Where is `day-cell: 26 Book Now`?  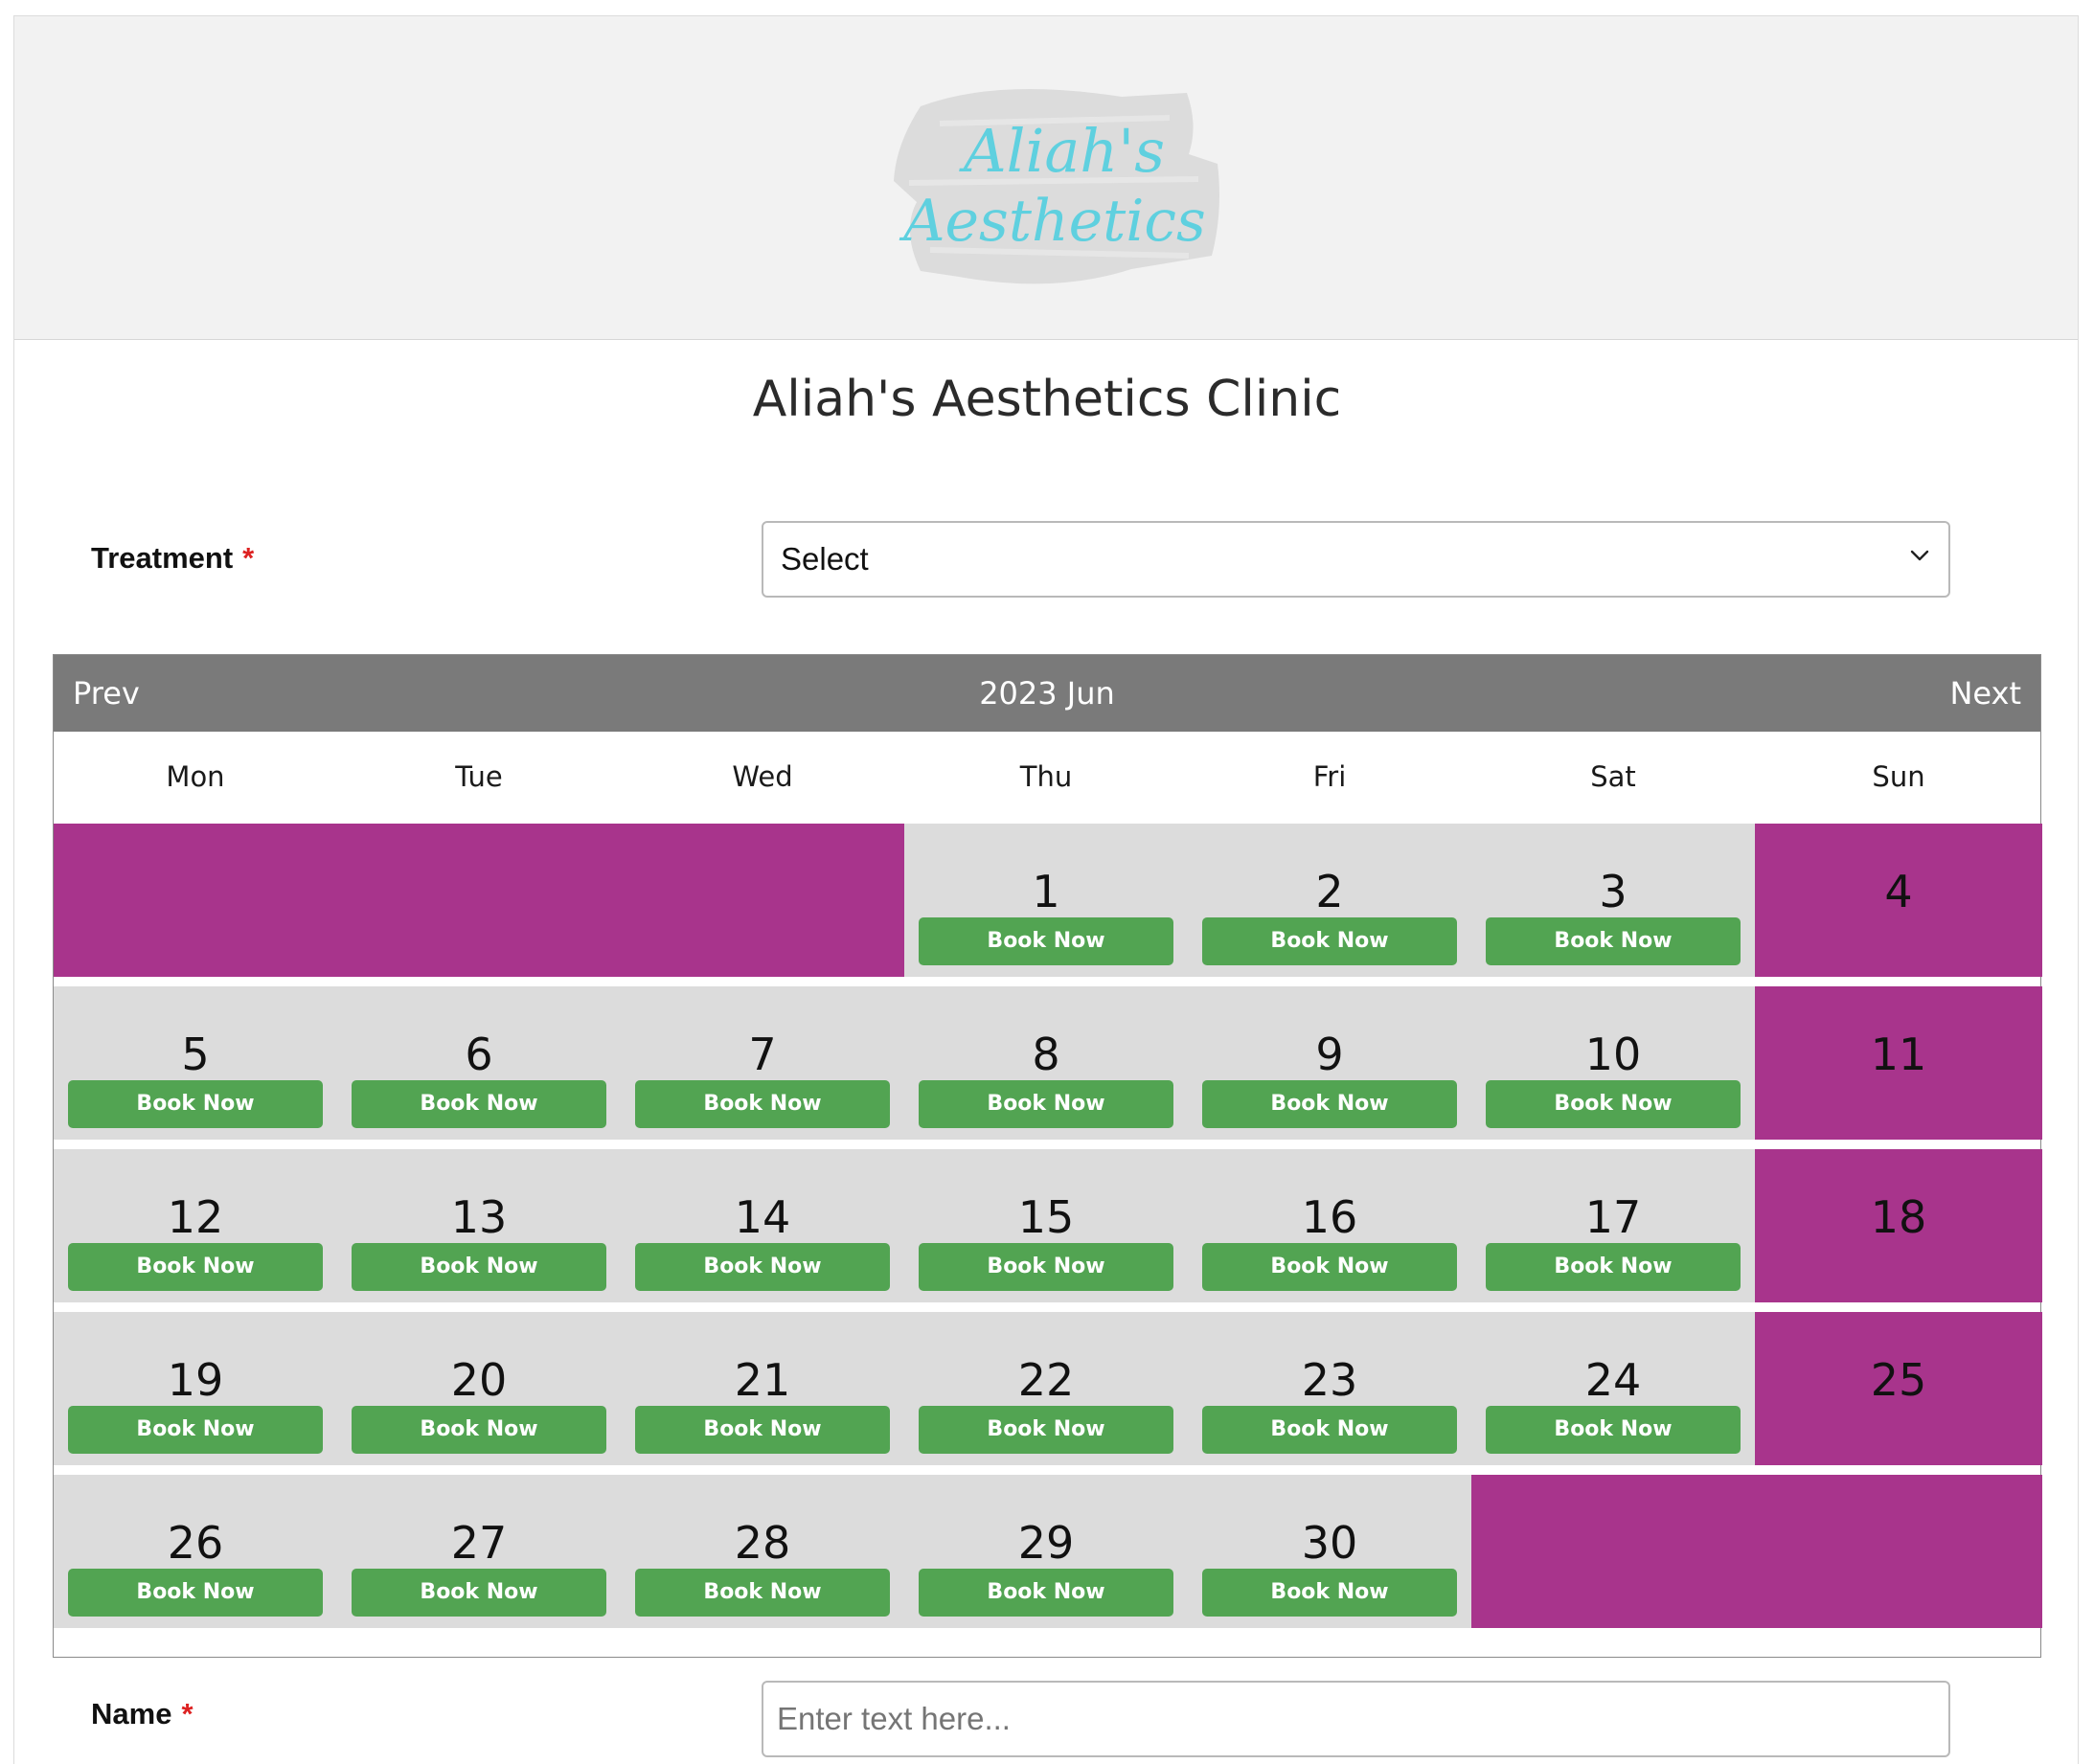
day-cell: 26 Book Now is located at coordinates (196, 1551).